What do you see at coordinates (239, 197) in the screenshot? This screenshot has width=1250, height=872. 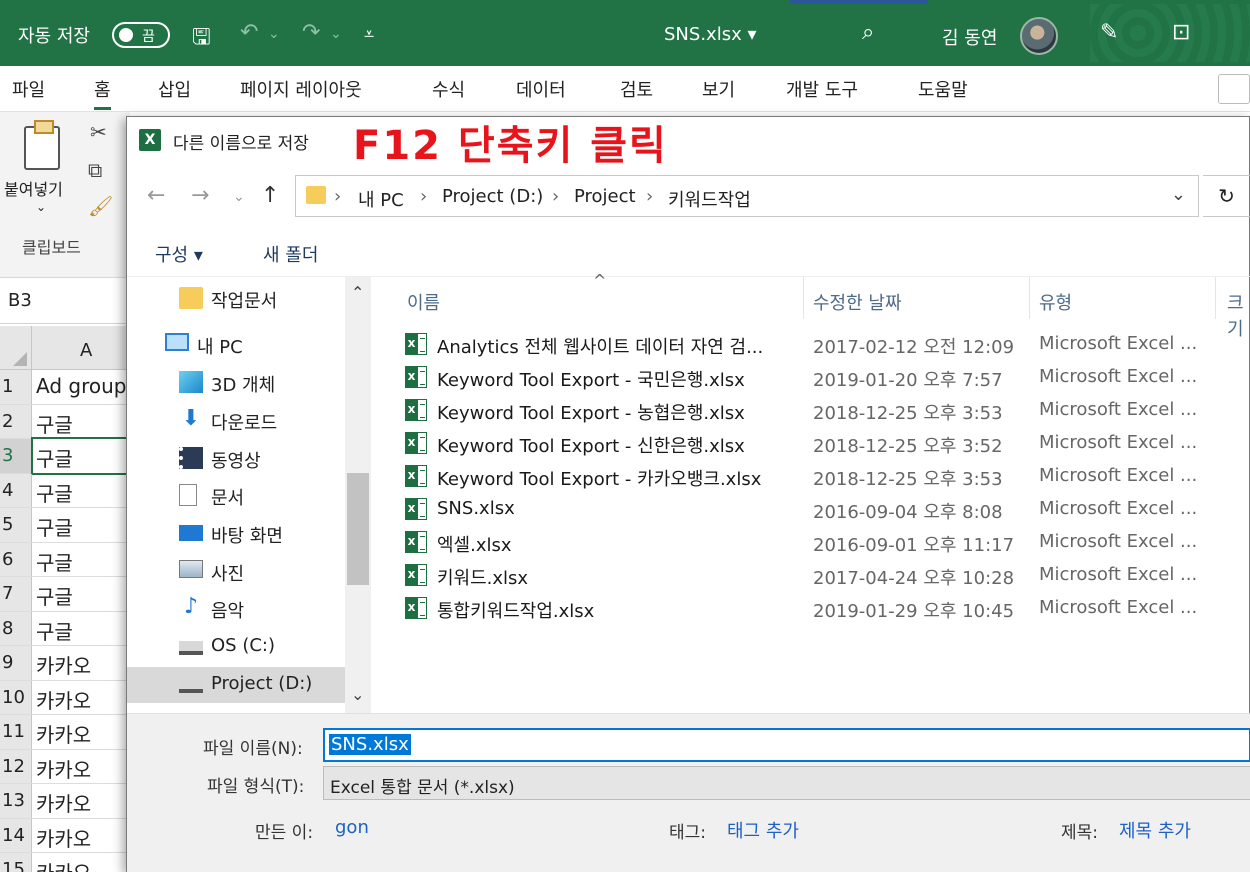 I see `recent-locations-icon: ⌄` at bounding box center [239, 197].